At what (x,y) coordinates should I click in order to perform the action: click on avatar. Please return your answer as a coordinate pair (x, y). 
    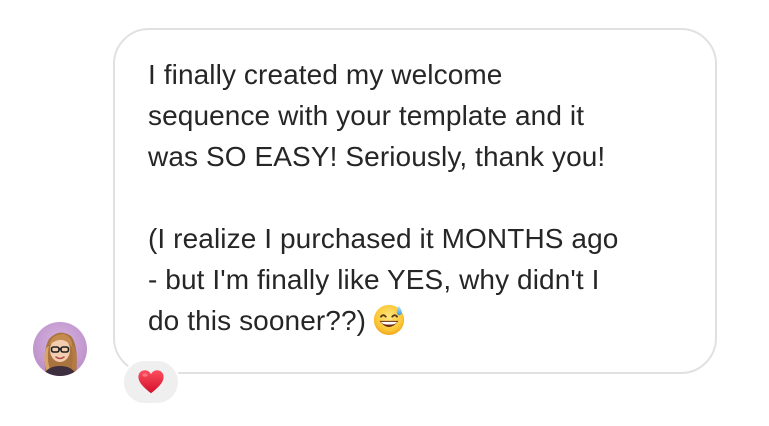
    Looking at the image, I should click on (60, 349).